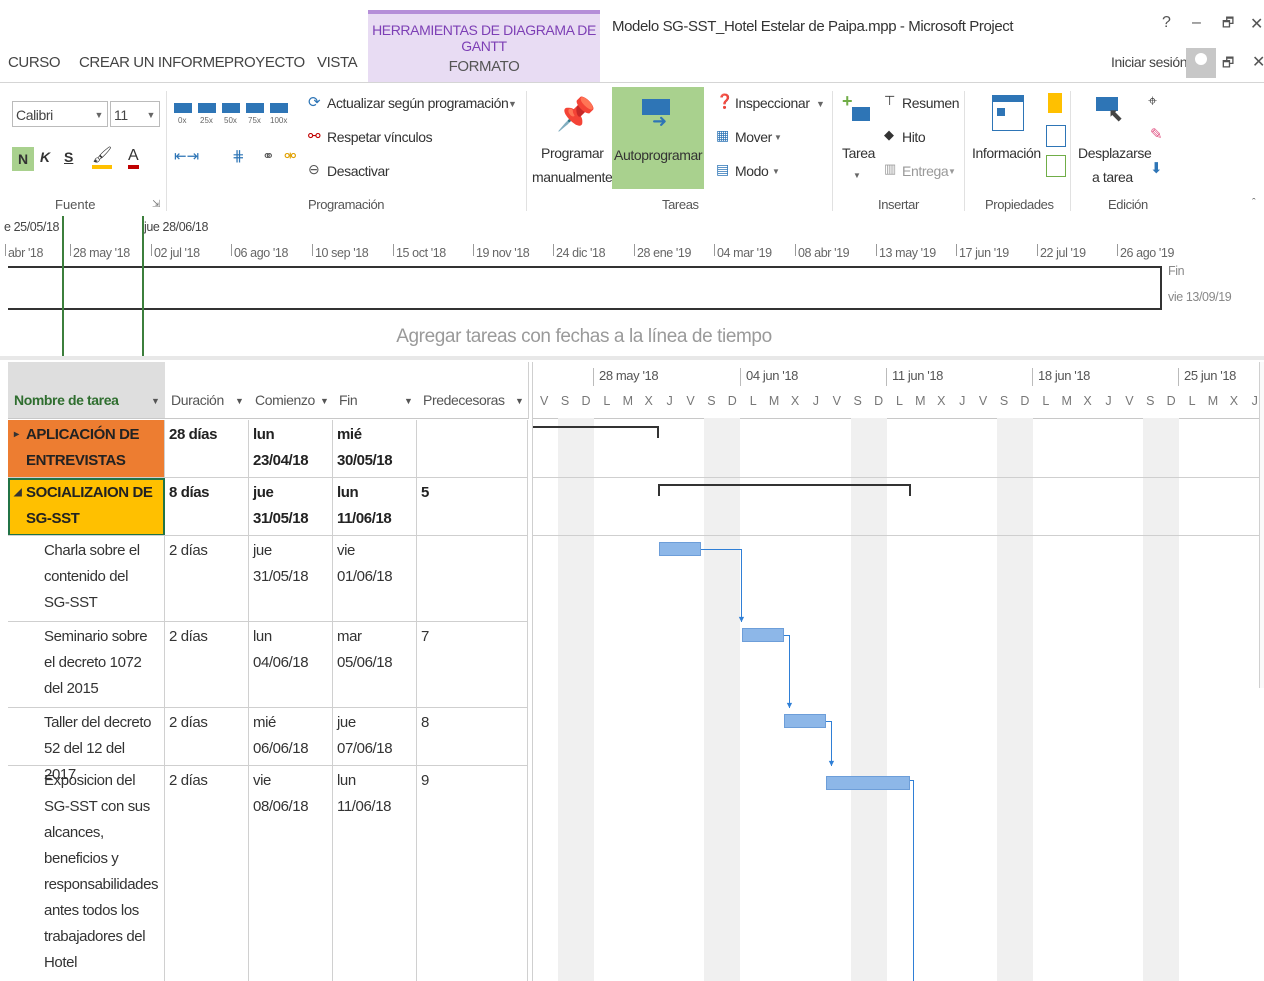 The width and height of the screenshot is (1264, 981). Describe the element at coordinates (418, 103) in the screenshot. I see `update-schedule-button: Actualizar según programación` at that location.